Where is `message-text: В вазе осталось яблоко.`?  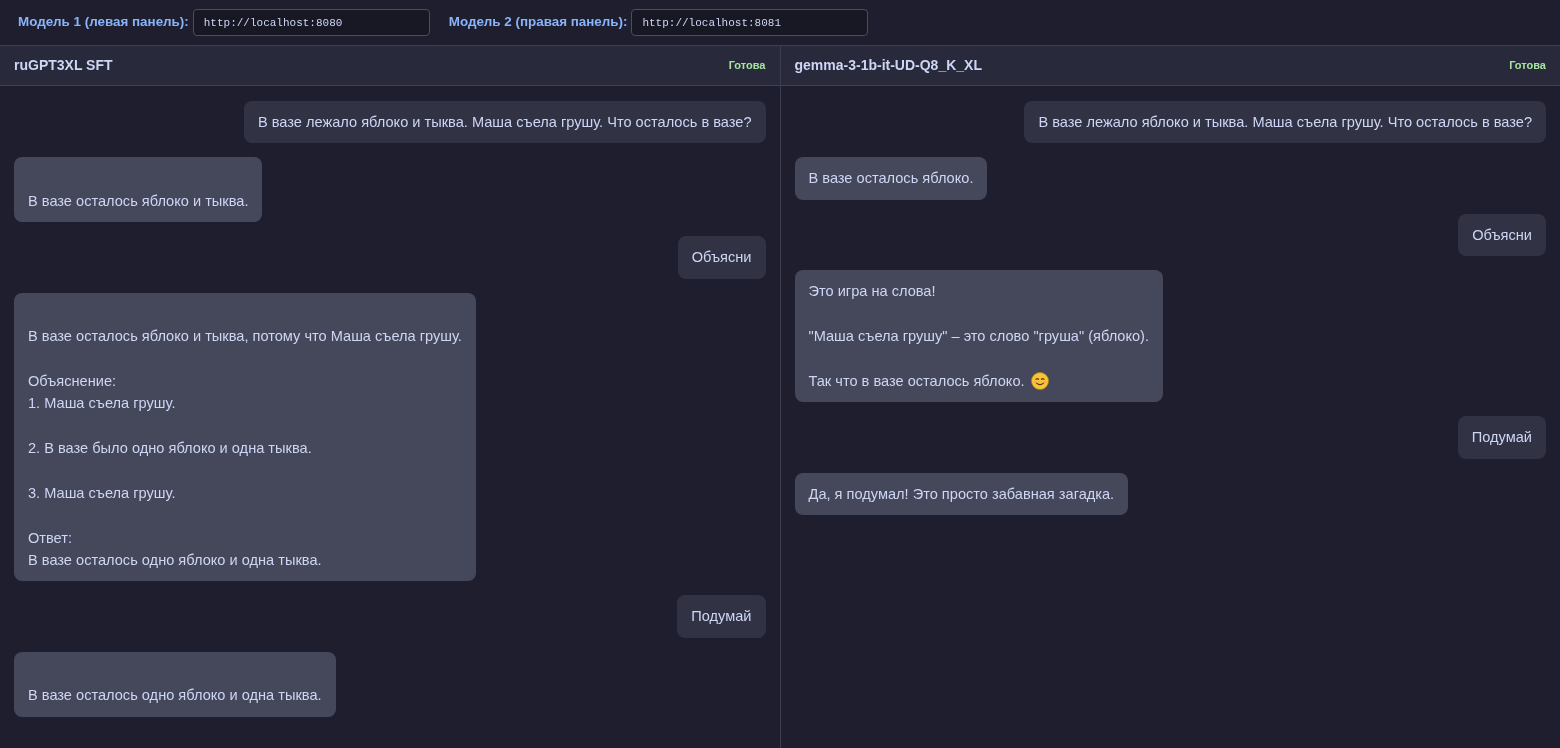
message-text: В вазе осталось яблоко. is located at coordinates (891, 179).